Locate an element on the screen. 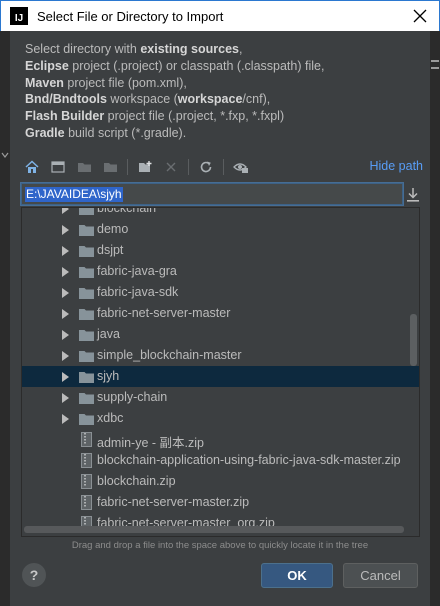 The width and height of the screenshot is (440, 606). tree-item-label: dsjpt is located at coordinates (110, 250).